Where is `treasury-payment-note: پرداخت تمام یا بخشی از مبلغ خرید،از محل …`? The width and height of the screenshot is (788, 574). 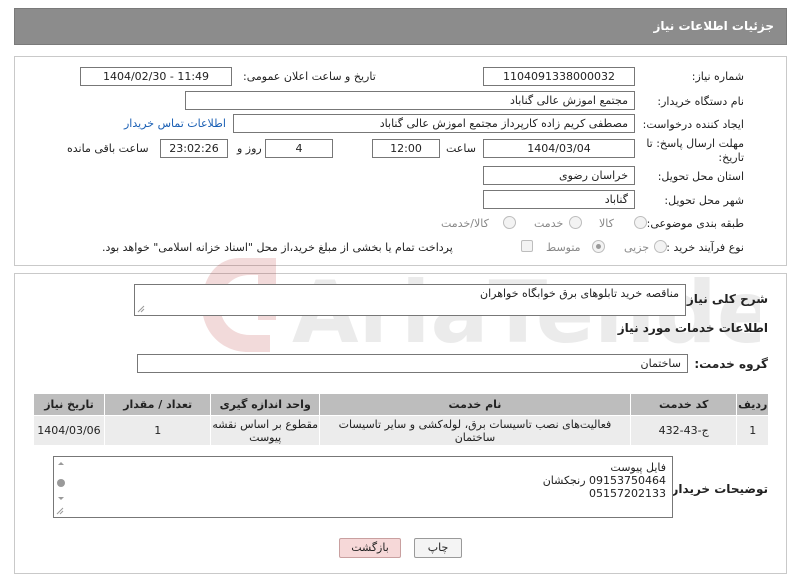 treasury-payment-note: پرداخت تمام یا بخشی از مبلغ خرید،از محل … is located at coordinates (277, 247).